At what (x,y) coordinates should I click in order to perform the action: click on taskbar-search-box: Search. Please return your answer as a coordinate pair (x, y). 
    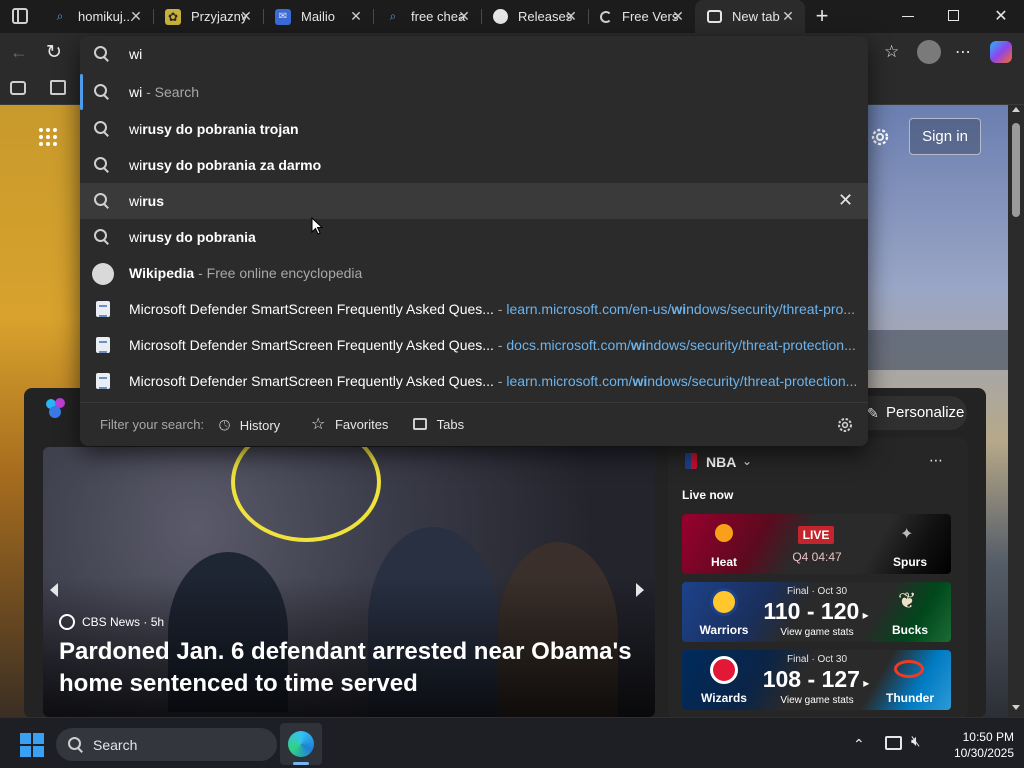
    Looking at the image, I should click on (166, 744).